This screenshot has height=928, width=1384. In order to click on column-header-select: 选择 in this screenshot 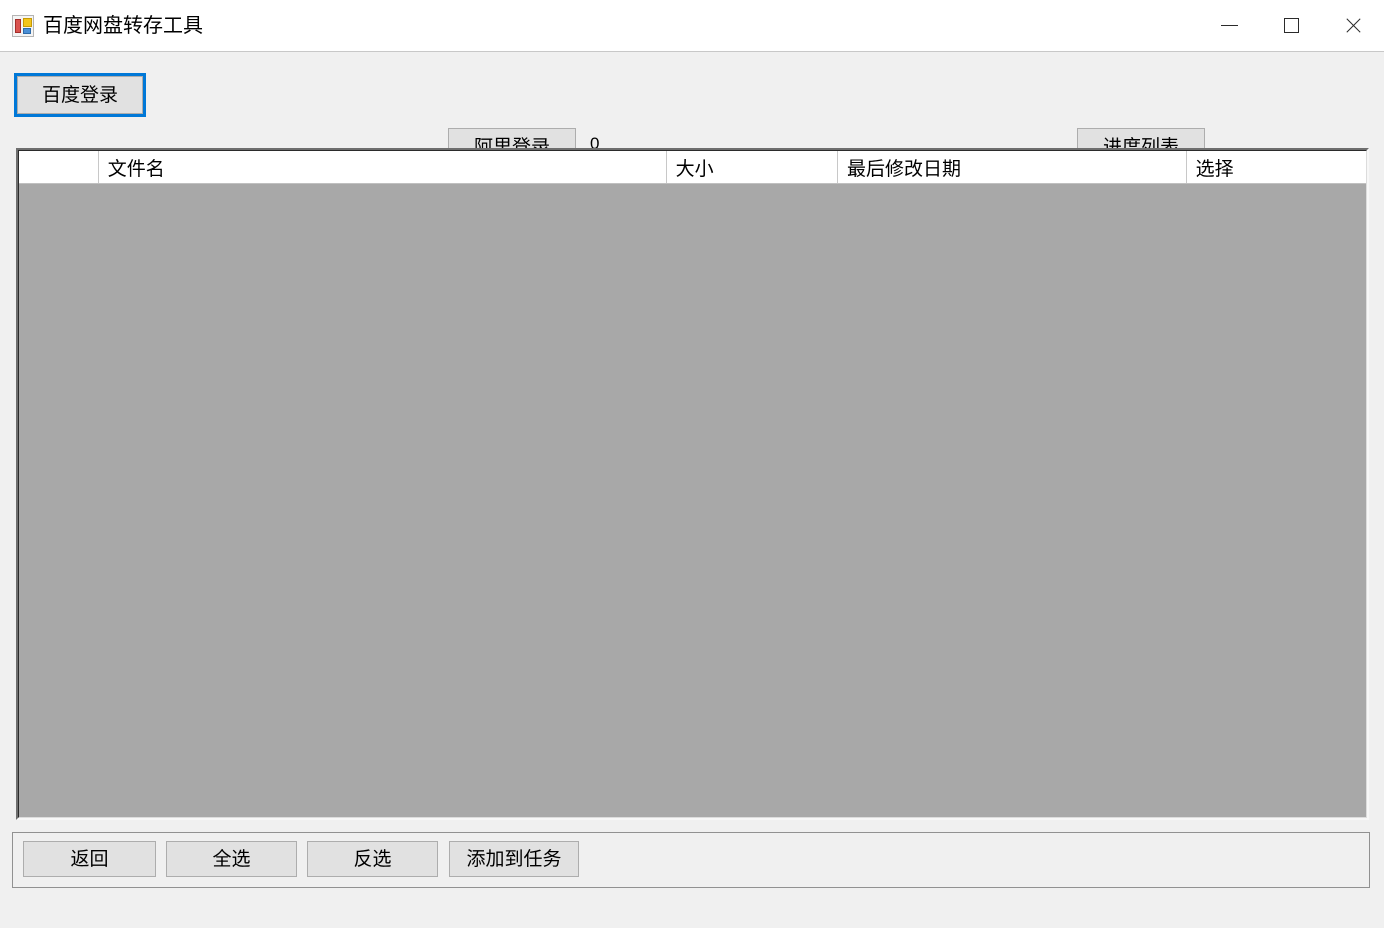, I will do `click(1276, 167)`.